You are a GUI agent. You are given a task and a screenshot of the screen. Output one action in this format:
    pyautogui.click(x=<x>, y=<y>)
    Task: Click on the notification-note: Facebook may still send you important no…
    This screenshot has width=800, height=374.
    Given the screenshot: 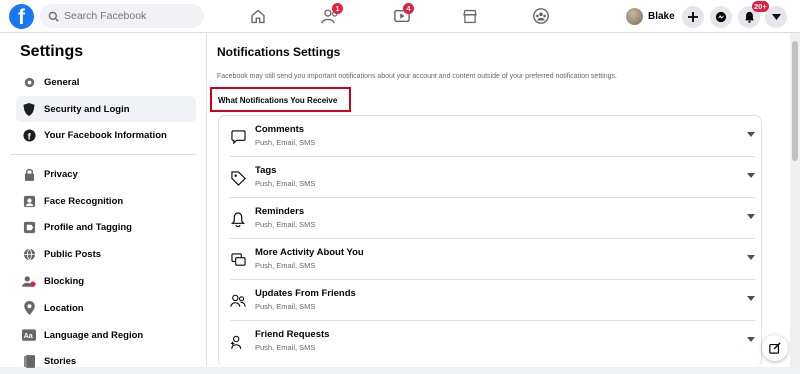 What is the action you would take?
    pyautogui.click(x=417, y=76)
    